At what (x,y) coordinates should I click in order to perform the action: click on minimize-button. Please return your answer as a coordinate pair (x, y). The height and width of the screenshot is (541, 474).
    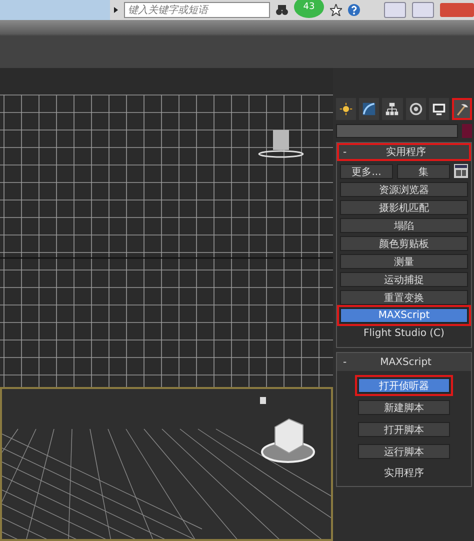
    Looking at the image, I should click on (395, 10).